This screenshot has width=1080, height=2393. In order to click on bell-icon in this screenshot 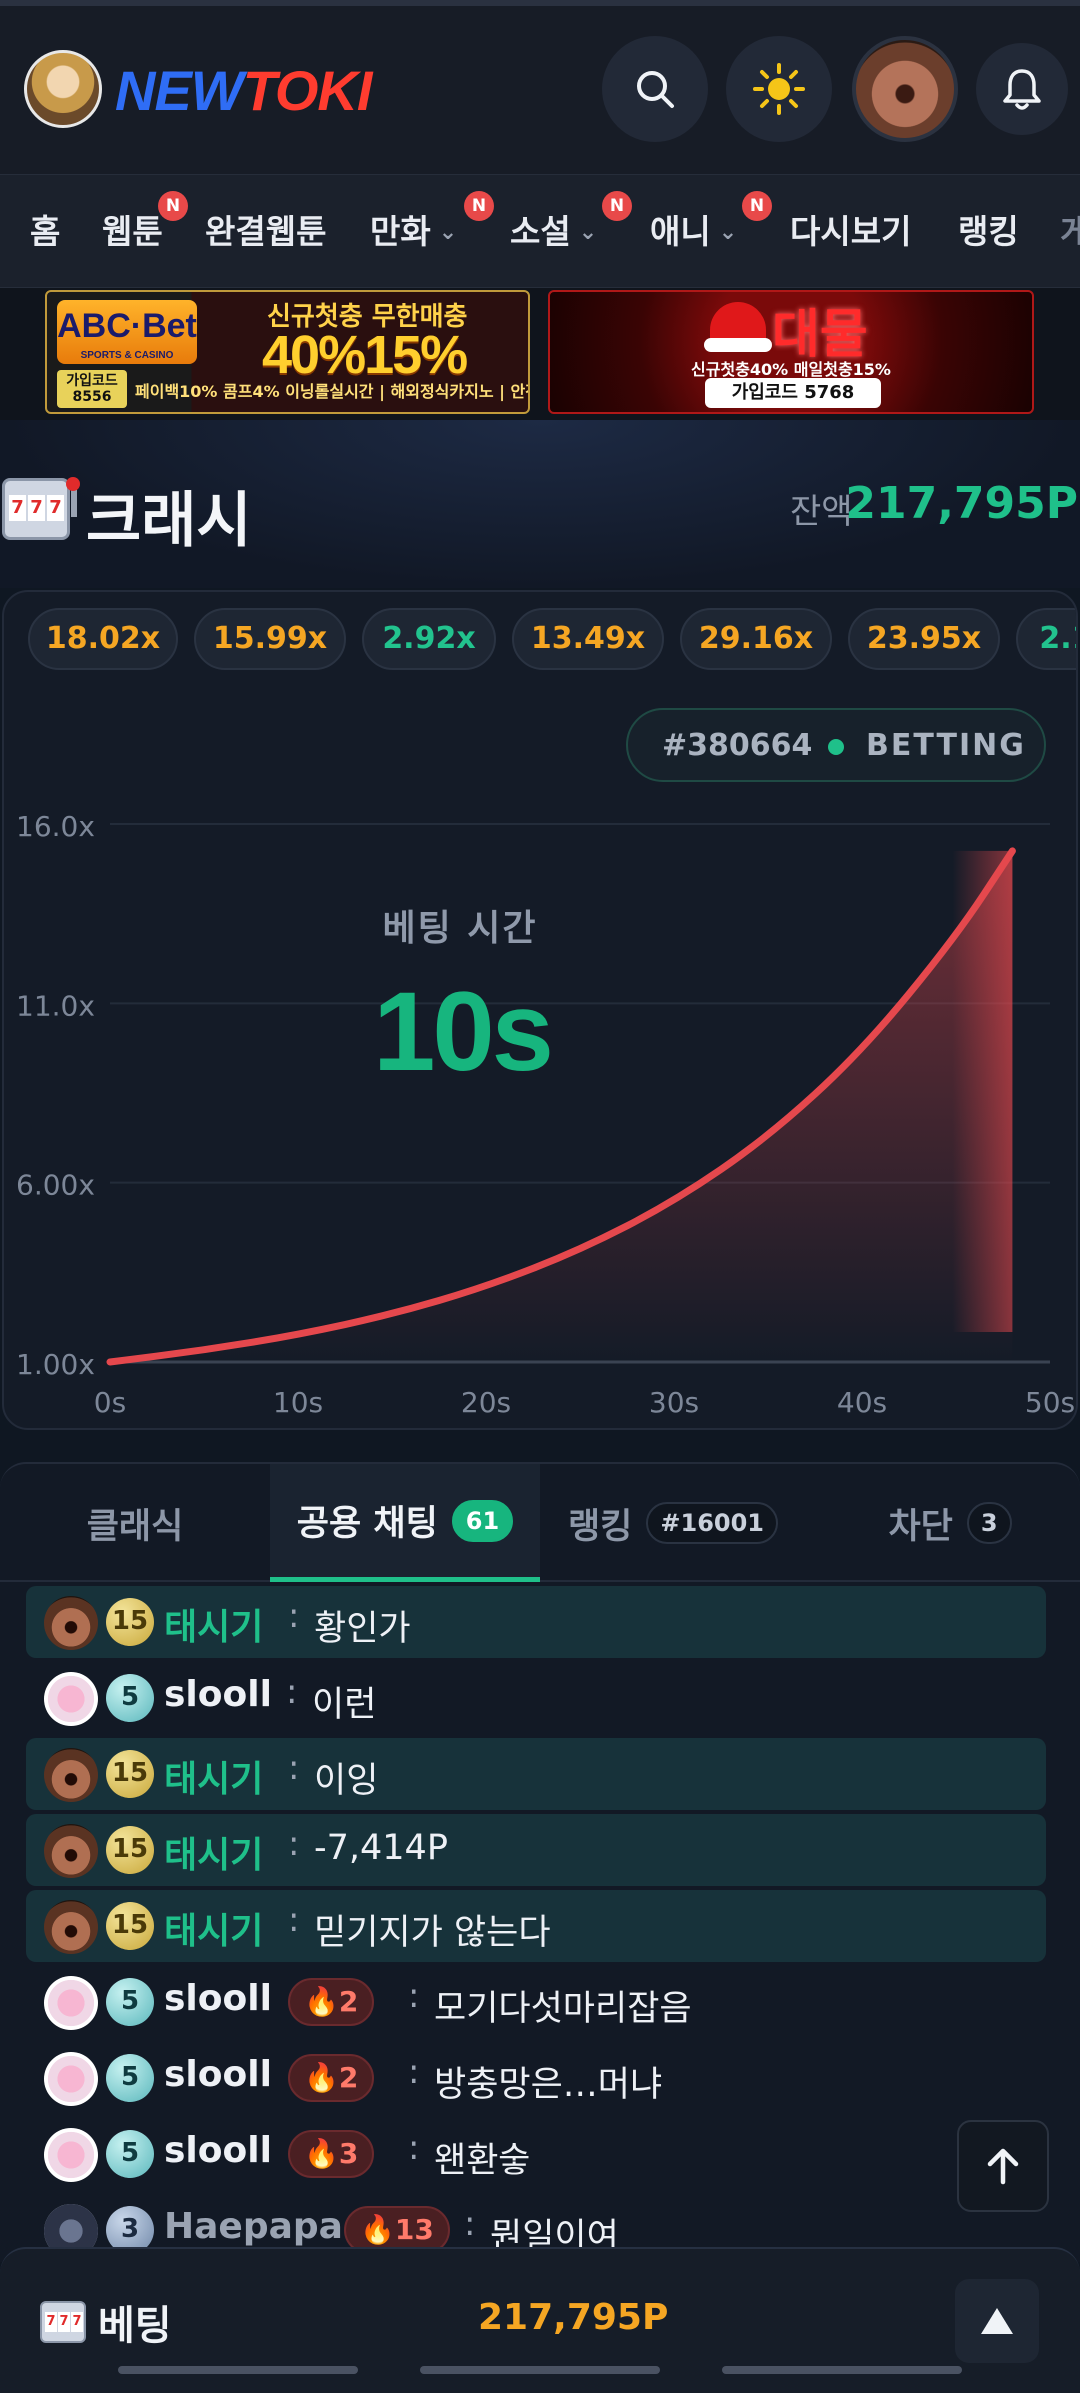, I will do `click(1022, 89)`.